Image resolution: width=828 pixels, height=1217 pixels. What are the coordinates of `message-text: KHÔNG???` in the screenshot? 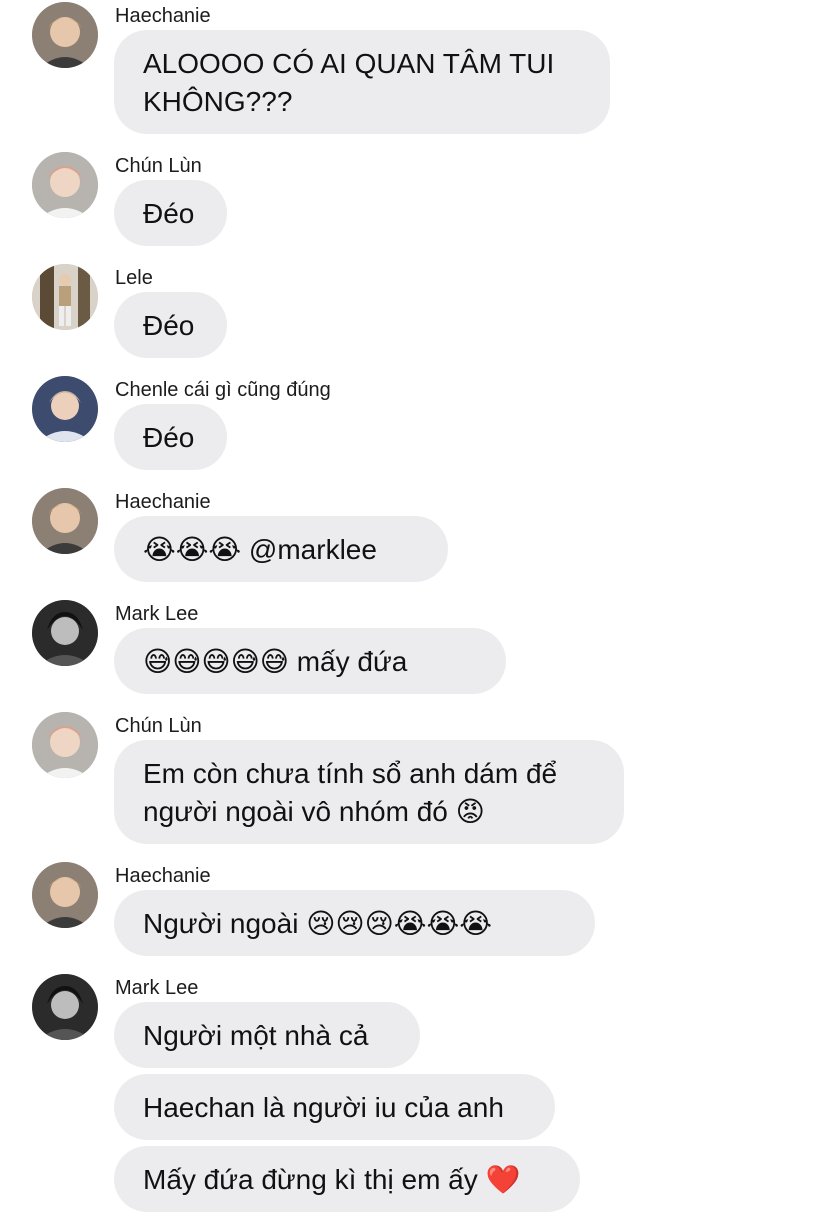 It's located at (218, 101).